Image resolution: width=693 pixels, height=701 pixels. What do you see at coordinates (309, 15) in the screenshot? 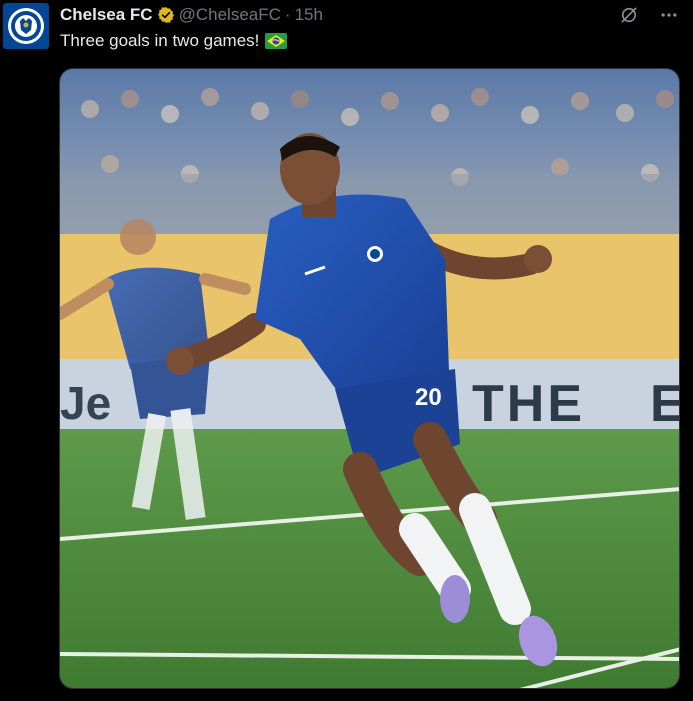
I see `timestamp: 15h` at bounding box center [309, 15].